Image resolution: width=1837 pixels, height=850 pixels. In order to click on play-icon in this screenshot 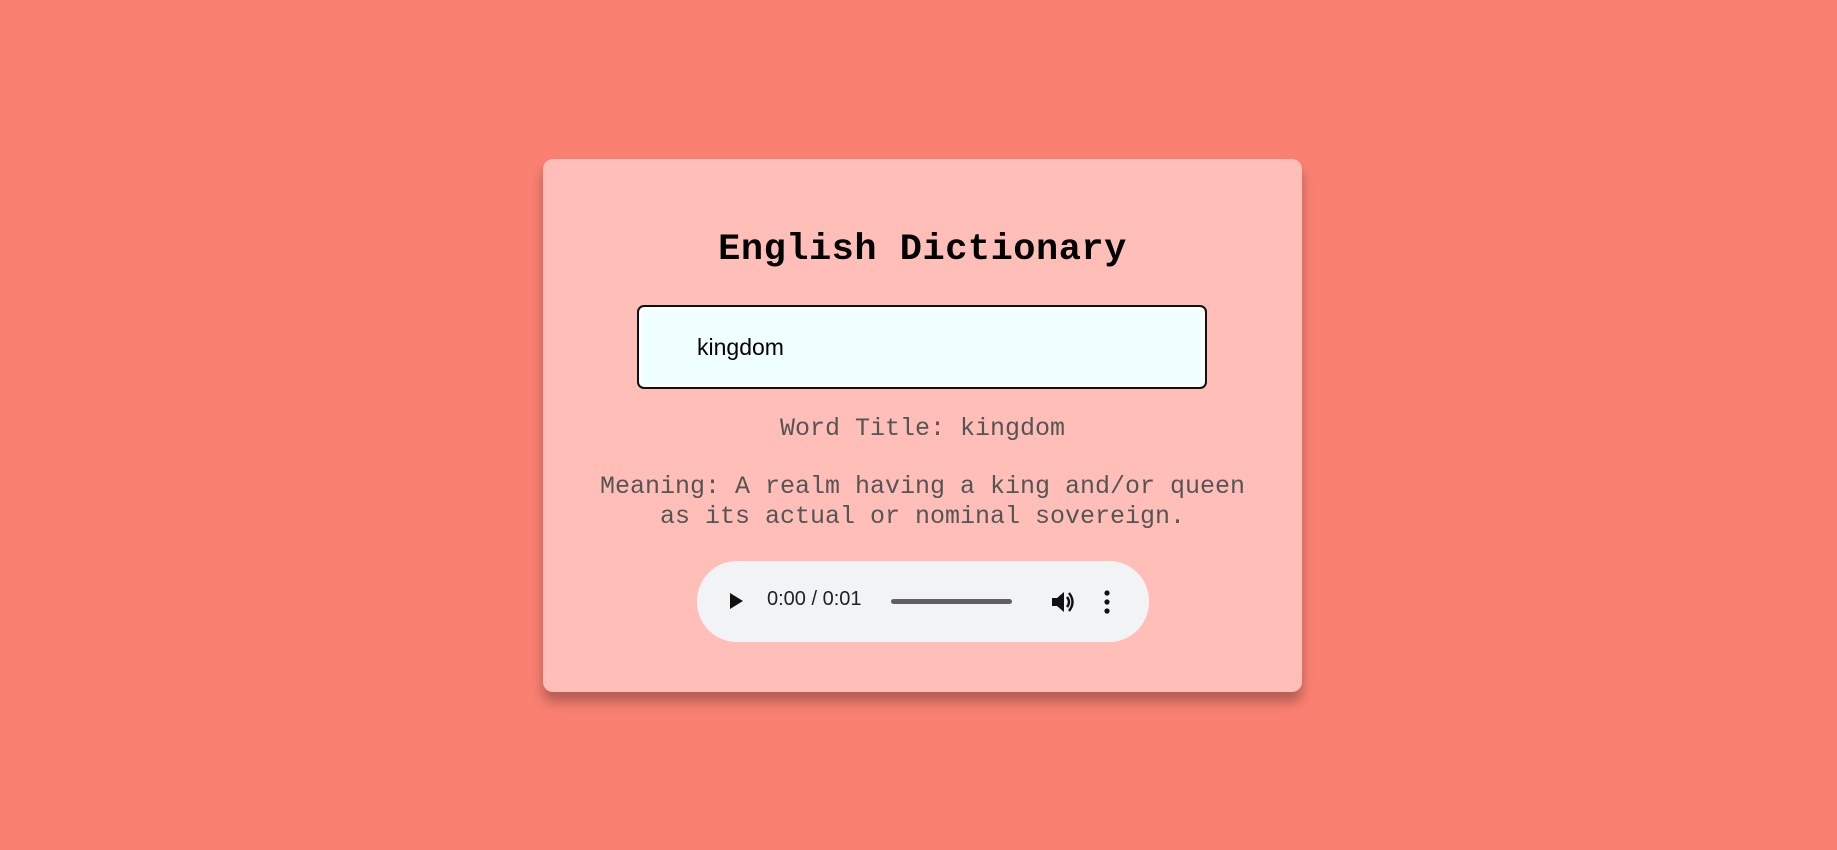, I will do `click(736, 601)`.